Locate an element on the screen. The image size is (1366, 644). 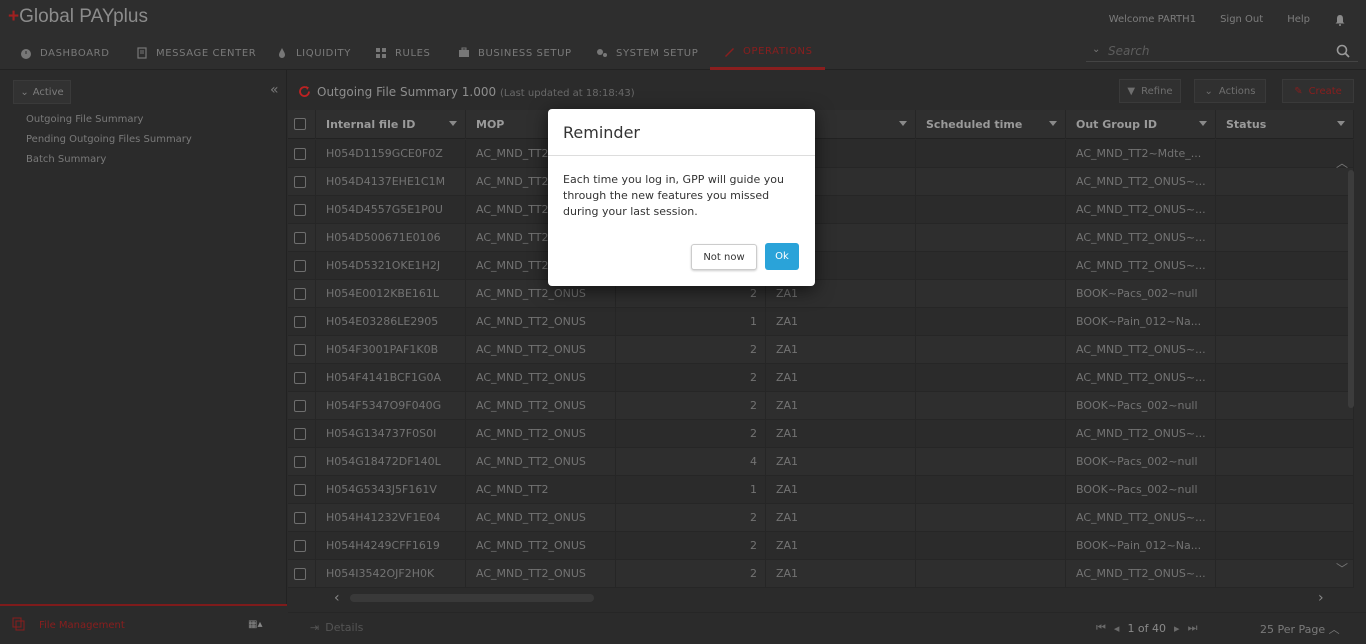
next-page-icon: ▸ is located at coordinates (1177, 628).